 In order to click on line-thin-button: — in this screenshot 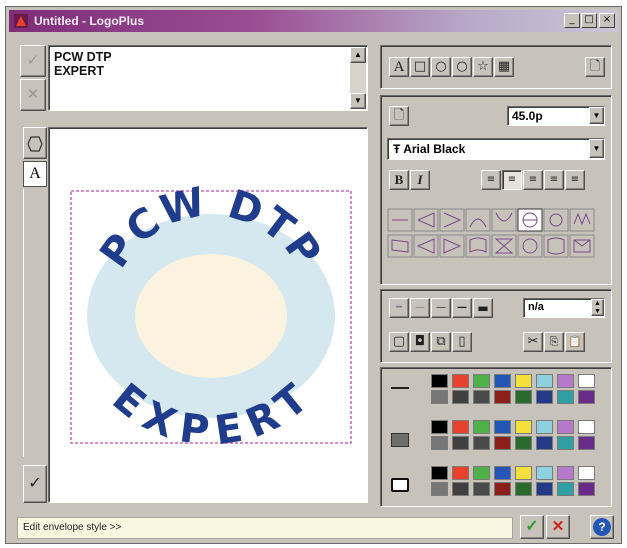, I will do `click(420, 308)`.